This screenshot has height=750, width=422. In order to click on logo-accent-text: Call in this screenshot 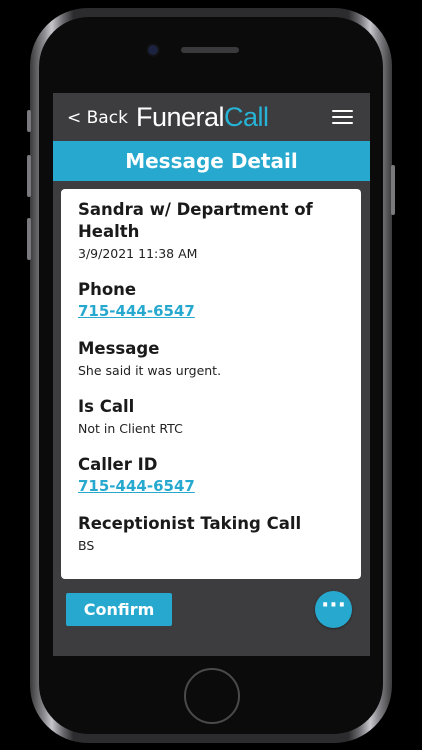, I will do `click(246, 117)`.